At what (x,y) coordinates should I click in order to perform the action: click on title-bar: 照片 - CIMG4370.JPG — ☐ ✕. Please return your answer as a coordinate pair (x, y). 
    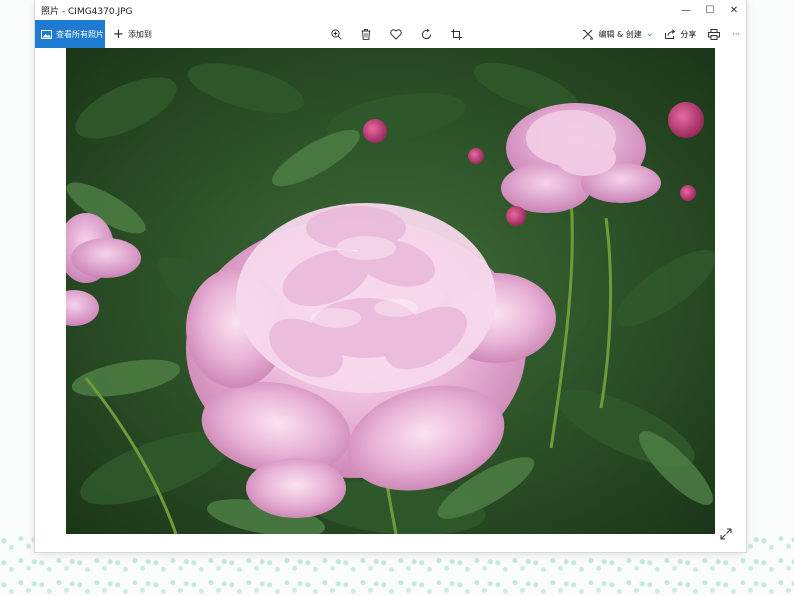
    Looking at the image, I should click on (390, 10).